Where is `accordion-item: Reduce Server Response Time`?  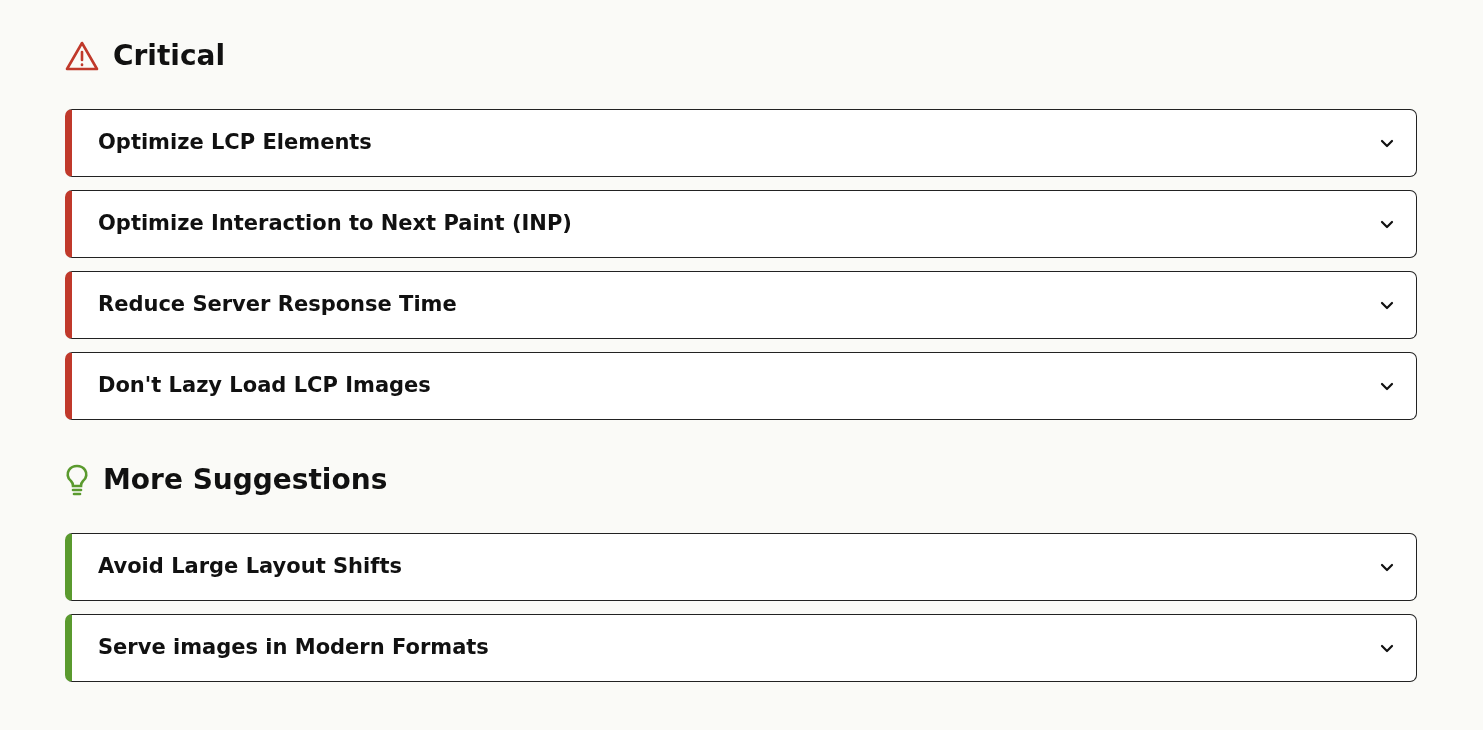 accordion-item: Reduce Server Response Time is located at coordinates (741, 305).